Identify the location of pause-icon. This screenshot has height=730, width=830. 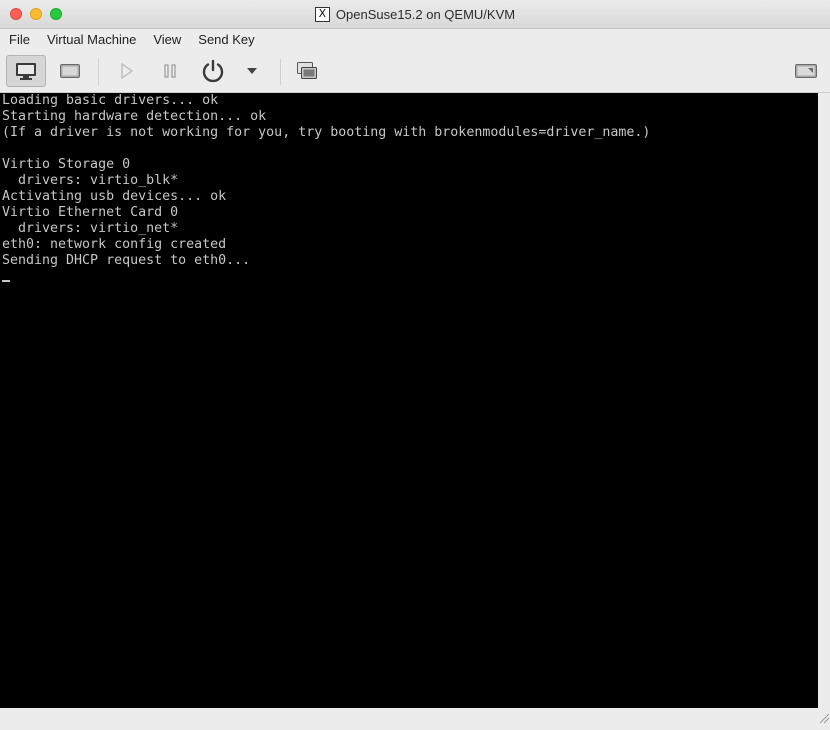
(170, 71).